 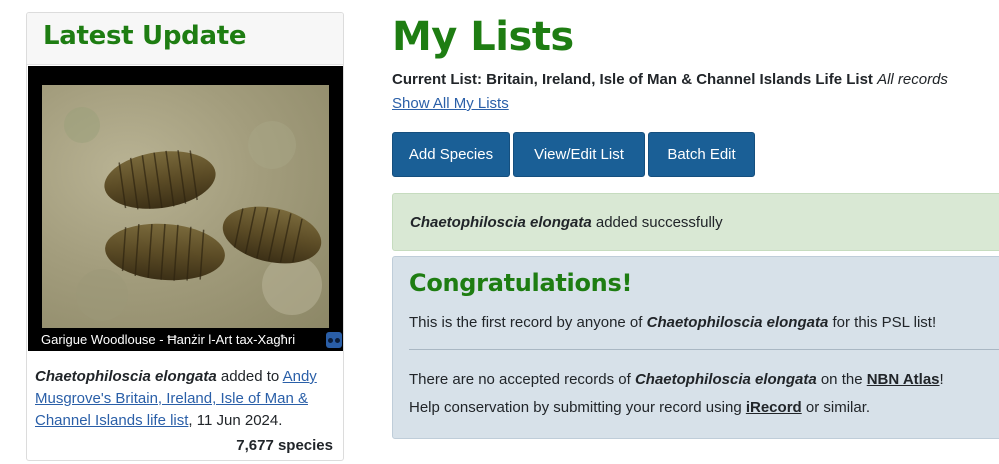 I want to click on first-record-prefix: This is the first record by anyone of, so click(x=528, y=322).